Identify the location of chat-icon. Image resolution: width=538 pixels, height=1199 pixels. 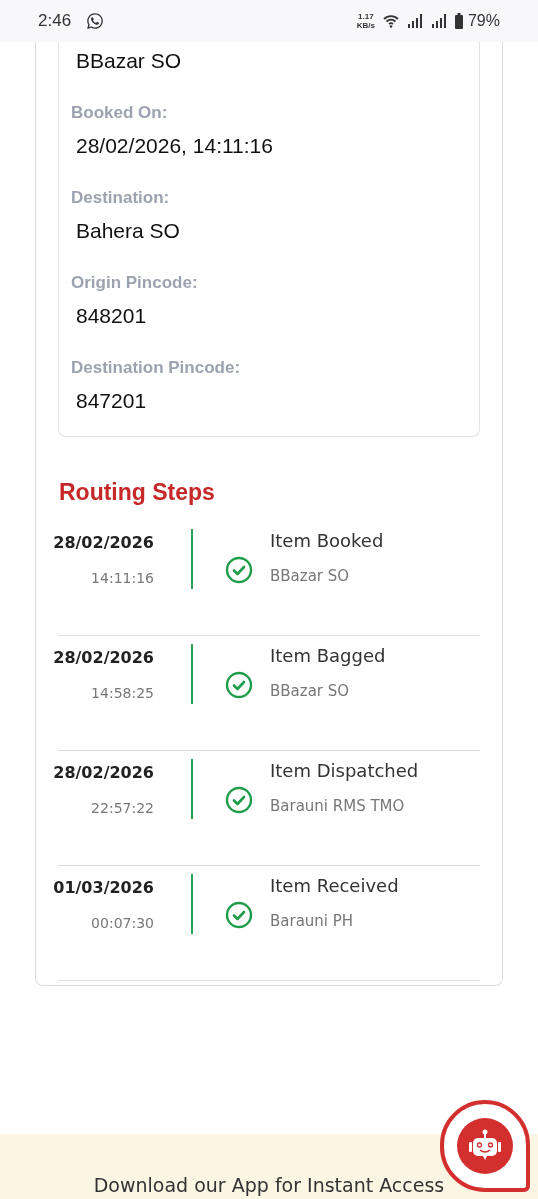
(95, 21).